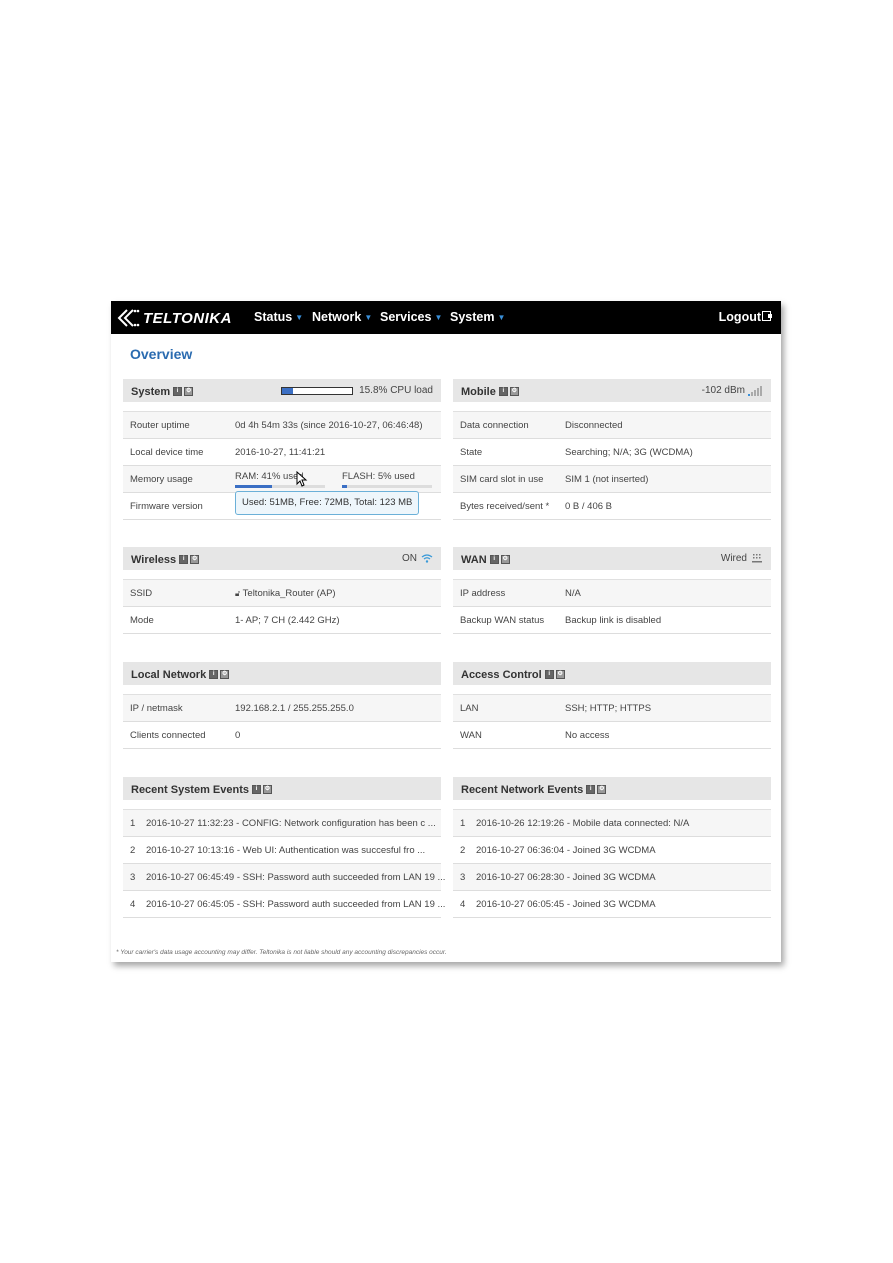  What do you see at coordinates (566, 904) in the screenshot?
I see `event-text: 2016-10-27 06:05:45 - Joined 3G WCDMA` at bounding box center [566, 904].